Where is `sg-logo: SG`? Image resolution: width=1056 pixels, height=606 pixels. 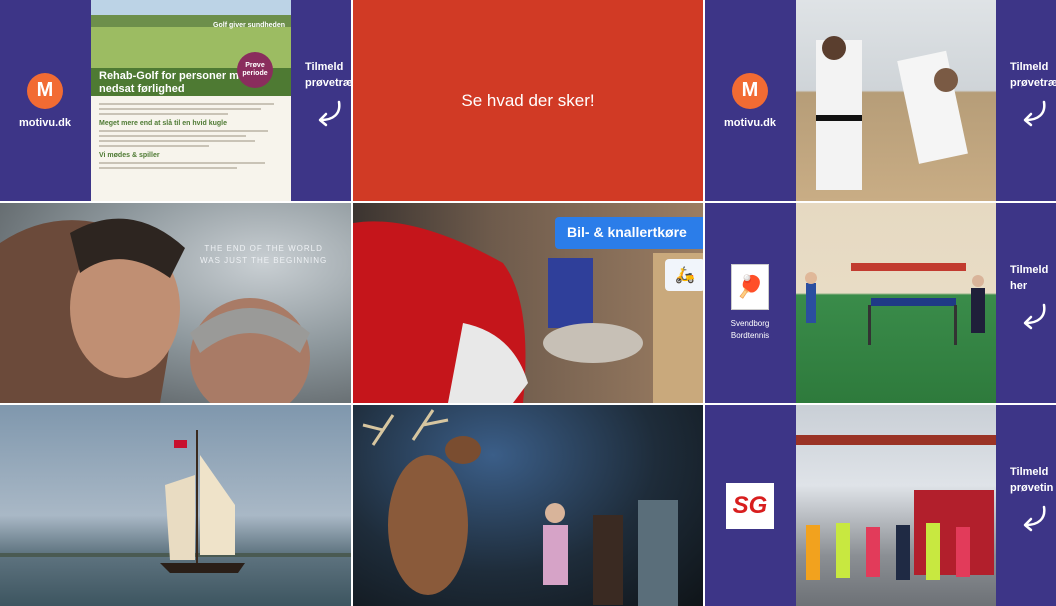
sg-logo: SG is located at coordinates (750, 505).